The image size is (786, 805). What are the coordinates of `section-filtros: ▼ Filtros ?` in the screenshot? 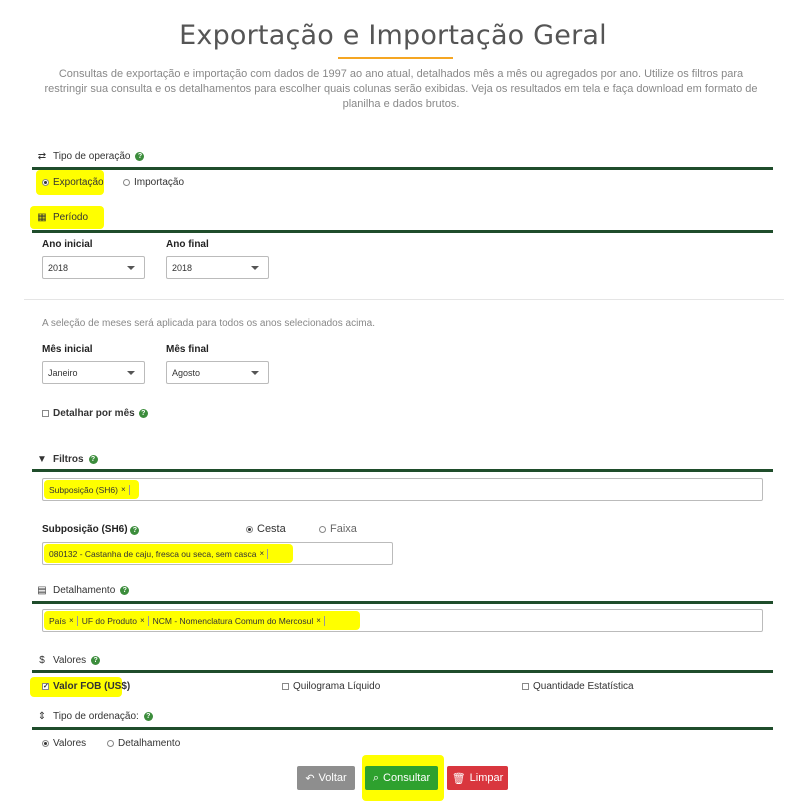 It's located at (67, 459).